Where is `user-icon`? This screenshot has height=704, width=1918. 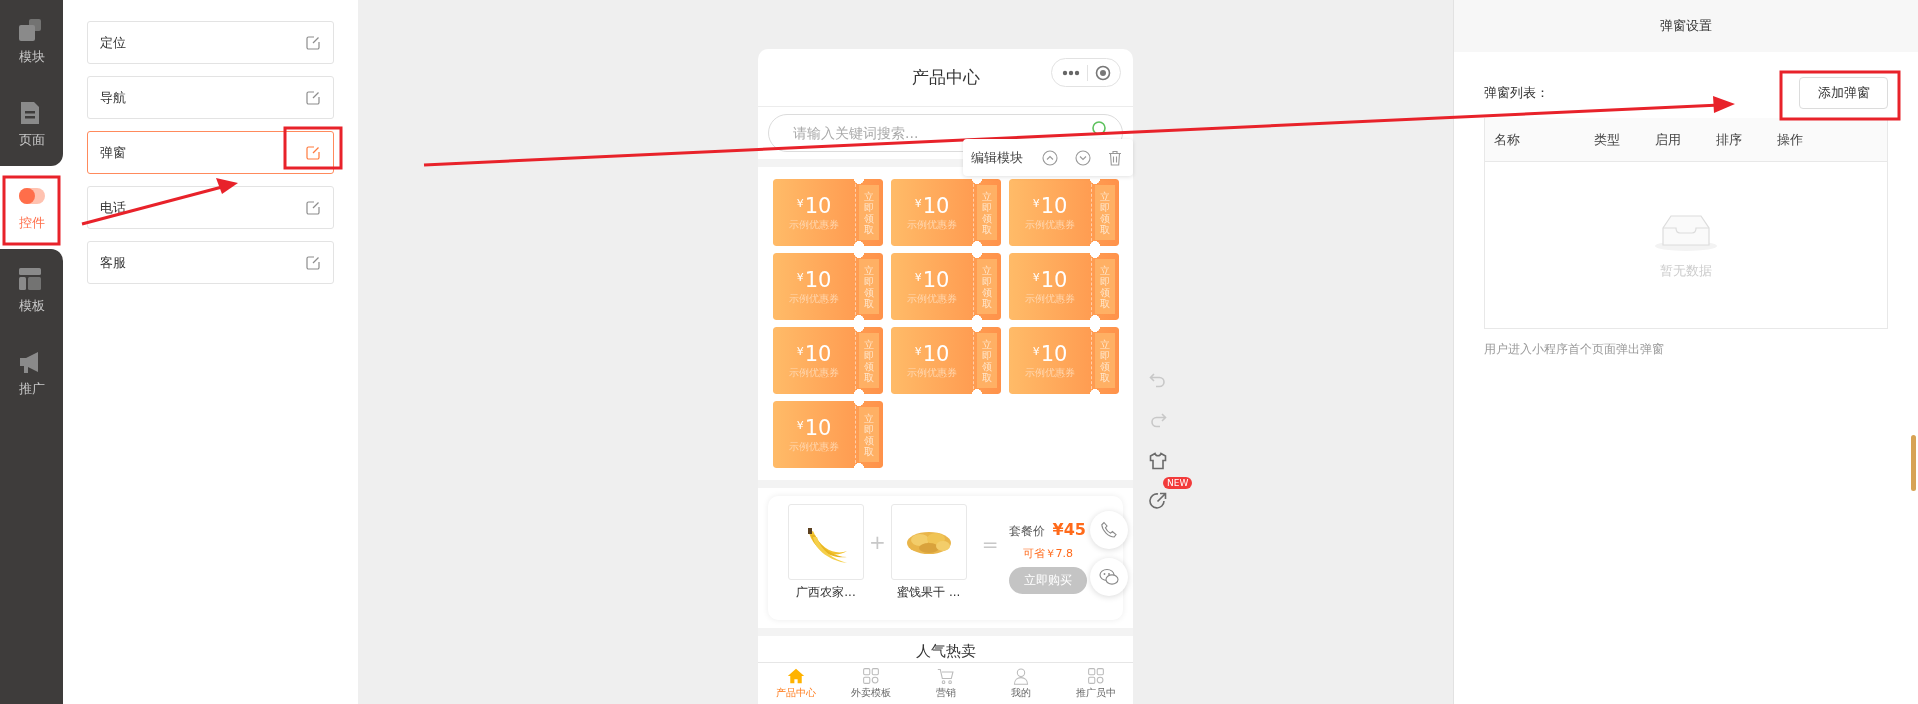
user-icon is located at coordinates (1020, 676).